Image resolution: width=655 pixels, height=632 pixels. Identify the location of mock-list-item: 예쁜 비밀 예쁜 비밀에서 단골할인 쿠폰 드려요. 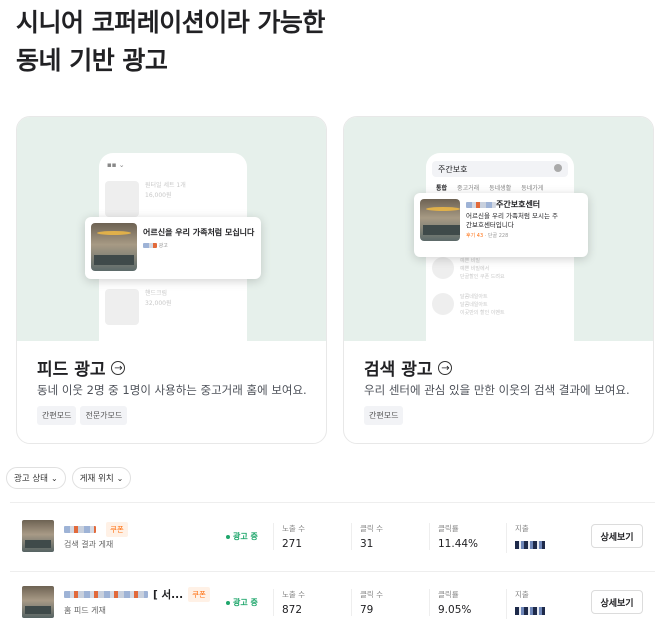
(468, 269).